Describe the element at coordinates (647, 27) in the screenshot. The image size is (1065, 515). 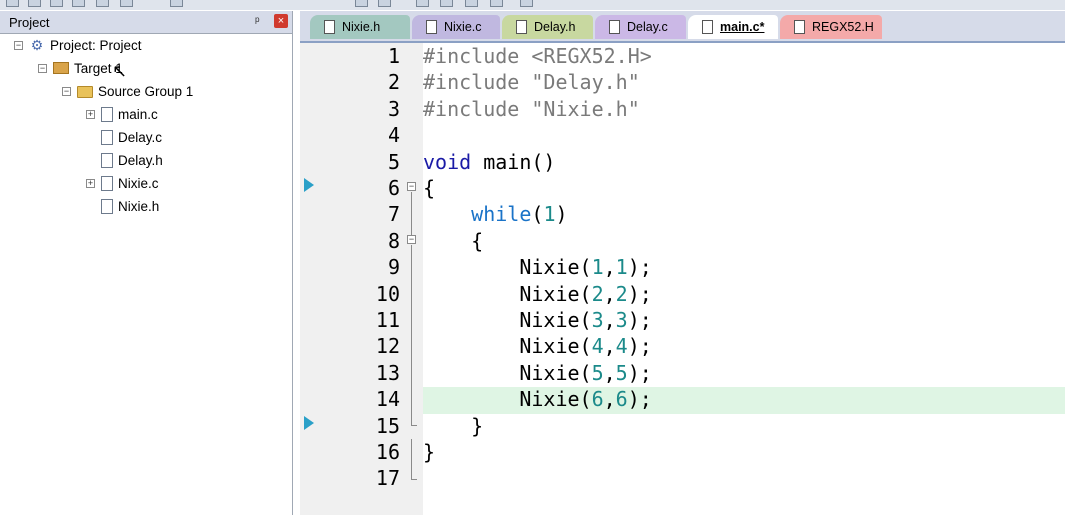
I see `editor-tab-label: Delay.c` at that location.